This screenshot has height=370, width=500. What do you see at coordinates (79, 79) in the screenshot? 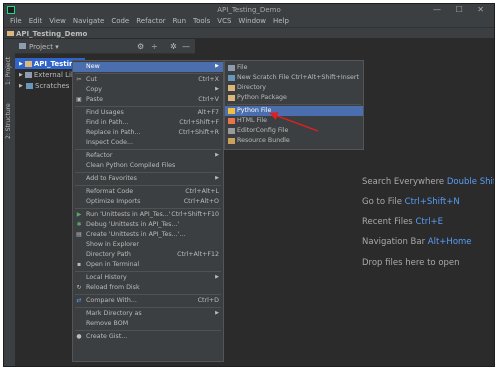
I see `cut-icon: ✂` at bounding box center [79, 79].